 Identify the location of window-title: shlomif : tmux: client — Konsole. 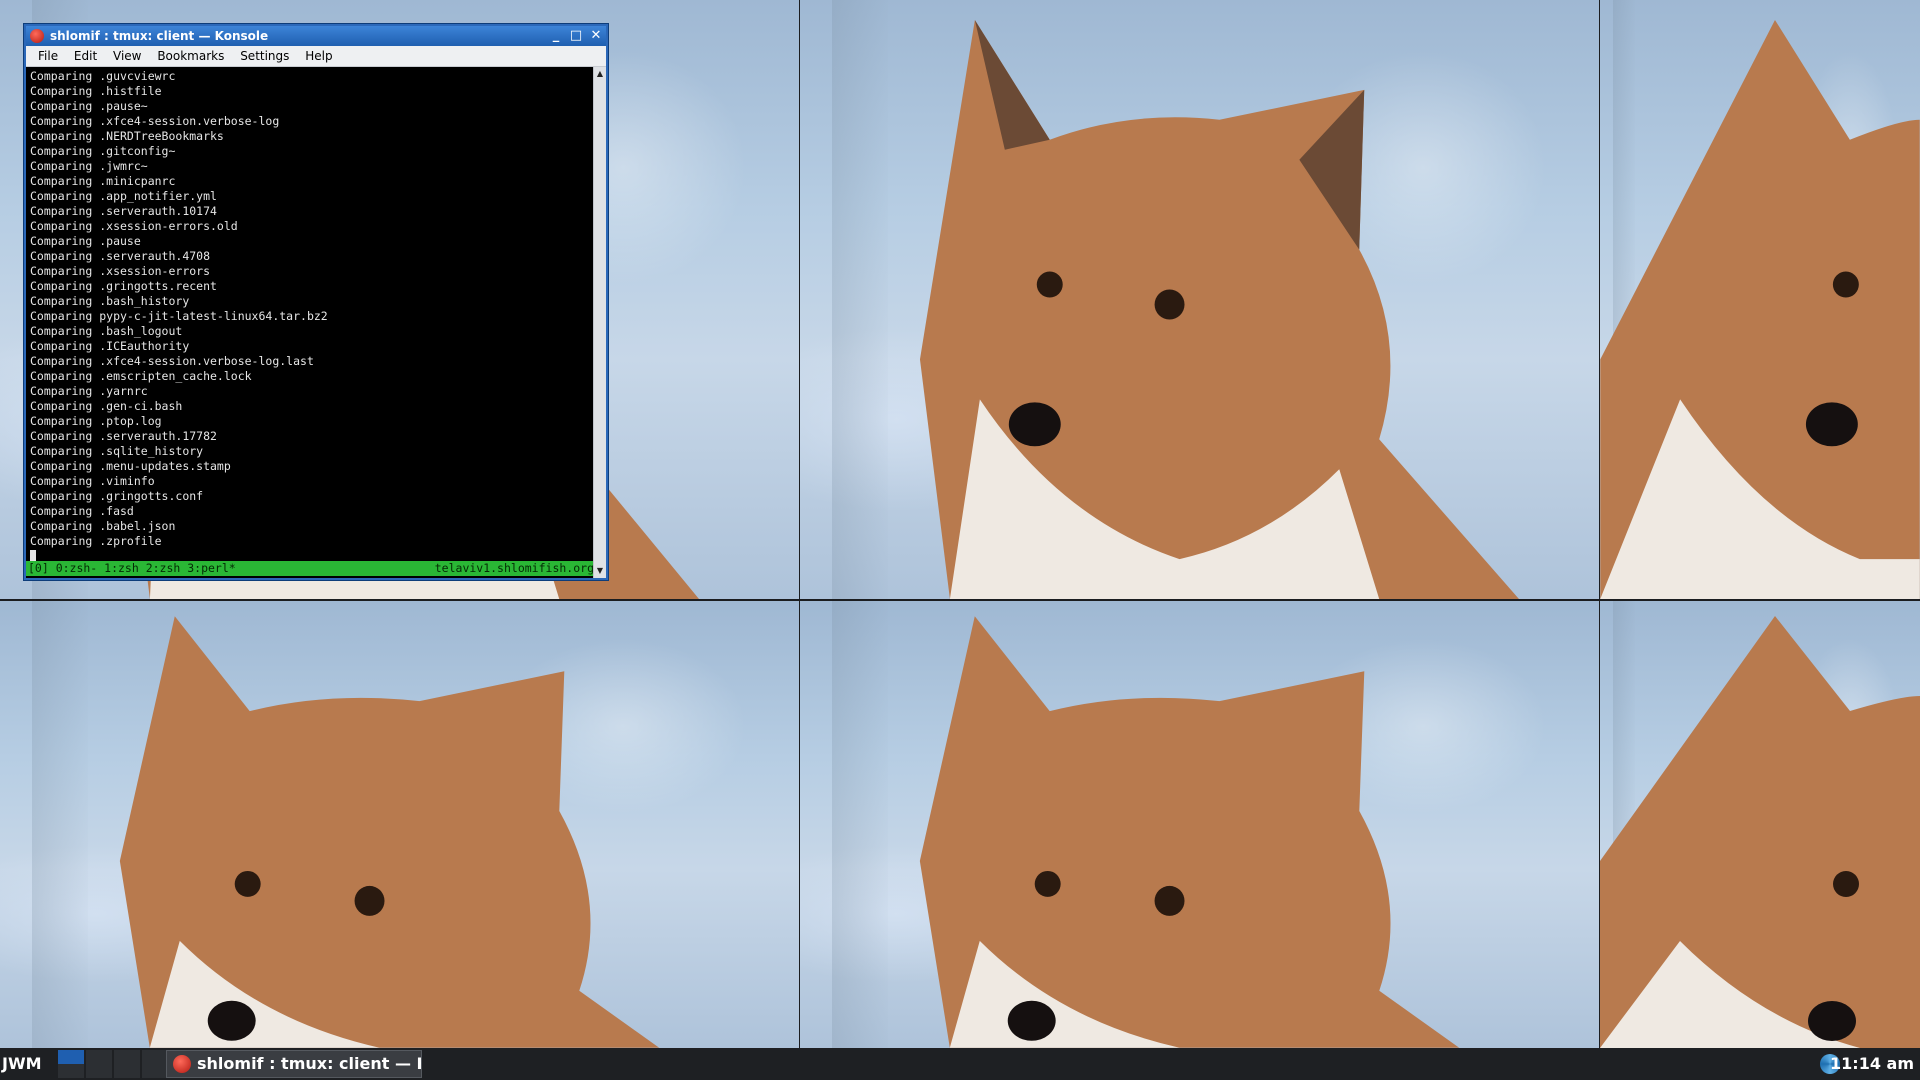
(159, 36).